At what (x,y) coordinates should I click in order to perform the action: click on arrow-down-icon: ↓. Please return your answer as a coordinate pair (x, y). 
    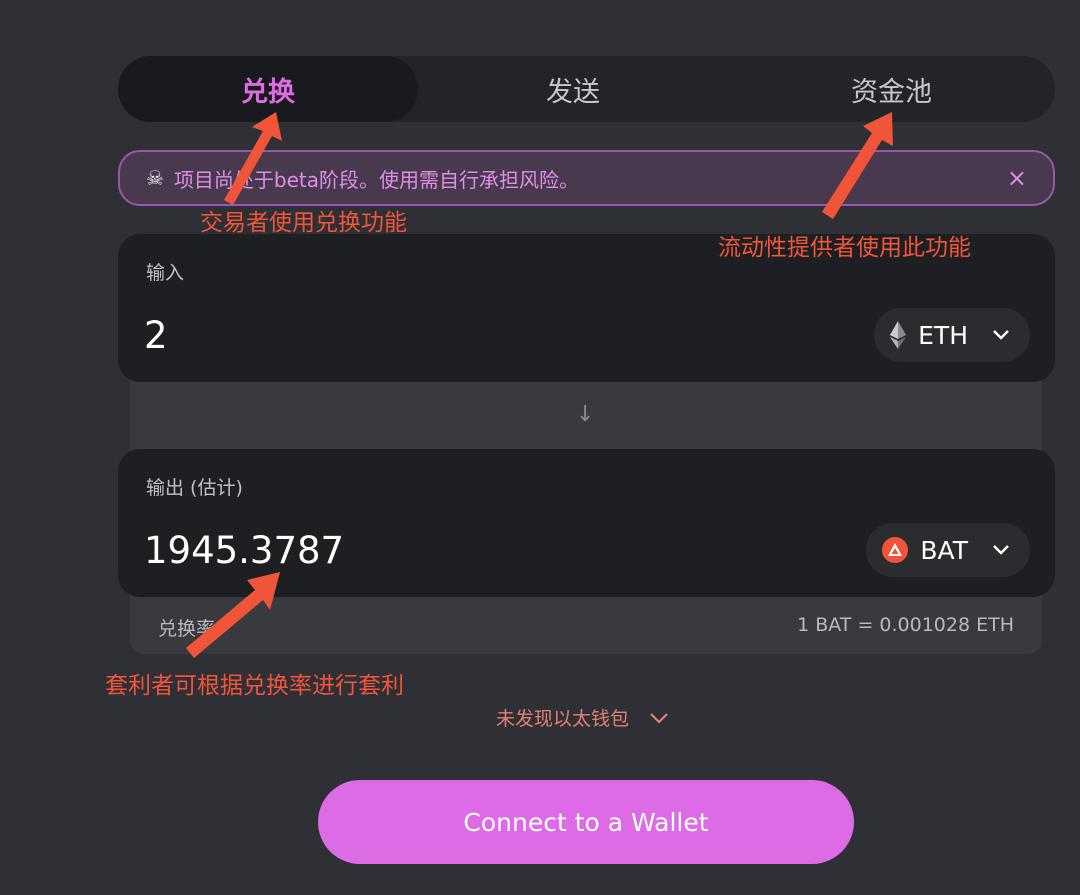
    Looking at the image, I should click on (585, 414).